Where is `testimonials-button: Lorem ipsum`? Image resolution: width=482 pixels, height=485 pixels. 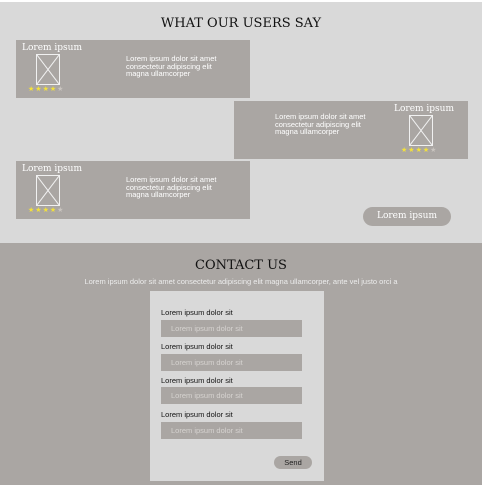 testimonials-button: Lorem ipsum is located at coordinates (407, 216).